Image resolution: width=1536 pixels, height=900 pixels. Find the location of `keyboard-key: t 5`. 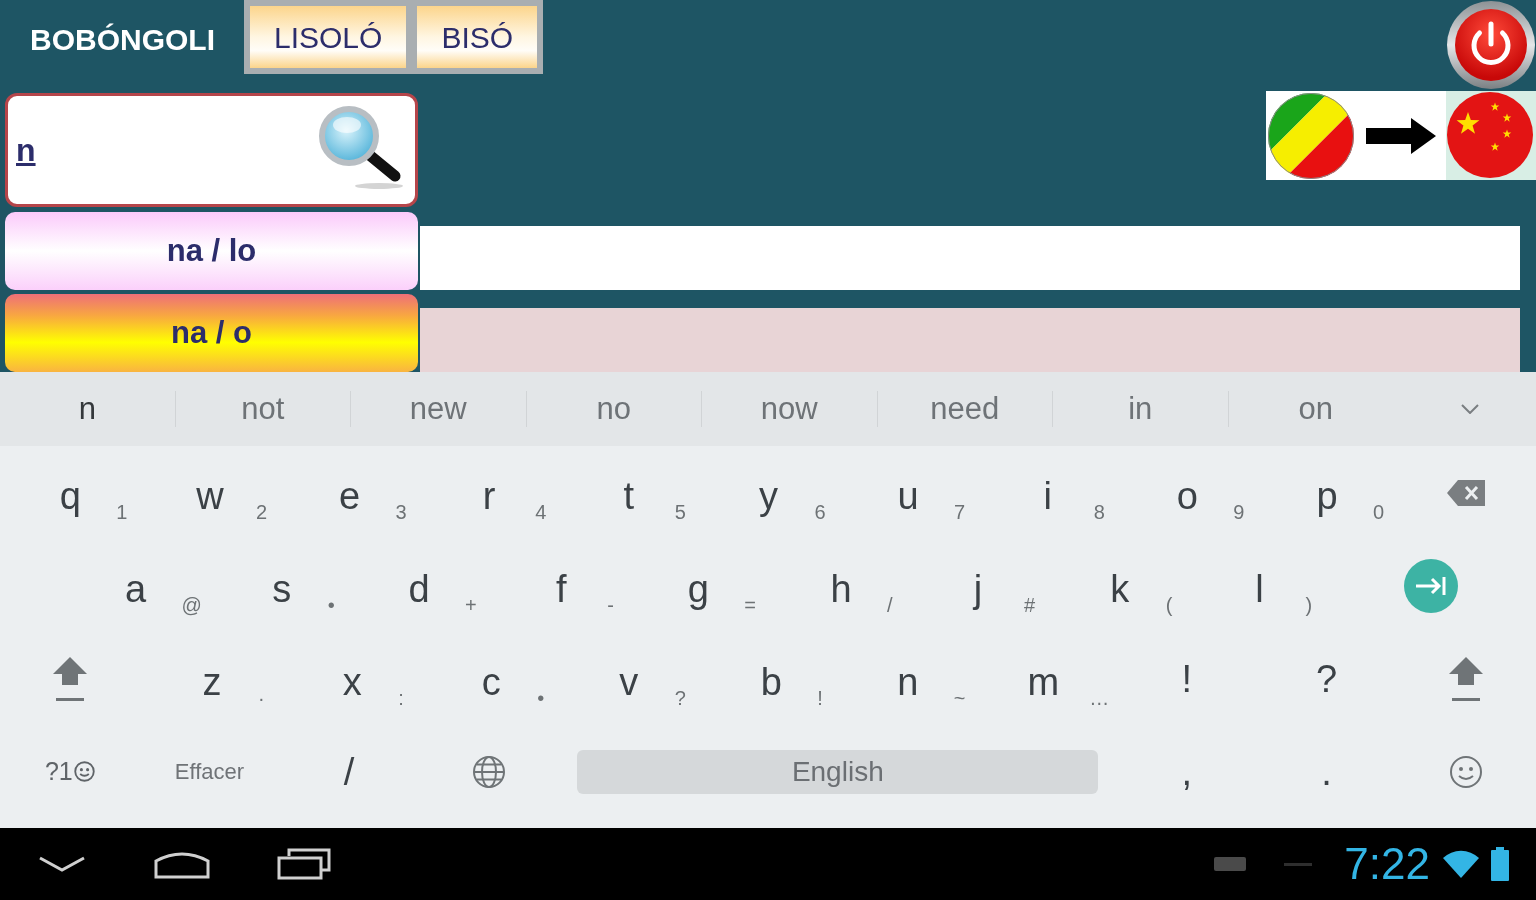

keyboard-key: t 5 is located at coordinates (628, 499).